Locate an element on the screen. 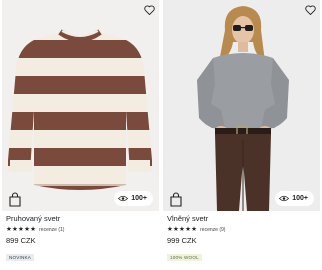  product-price: 899 CZK is located at coordinates (21, 240).